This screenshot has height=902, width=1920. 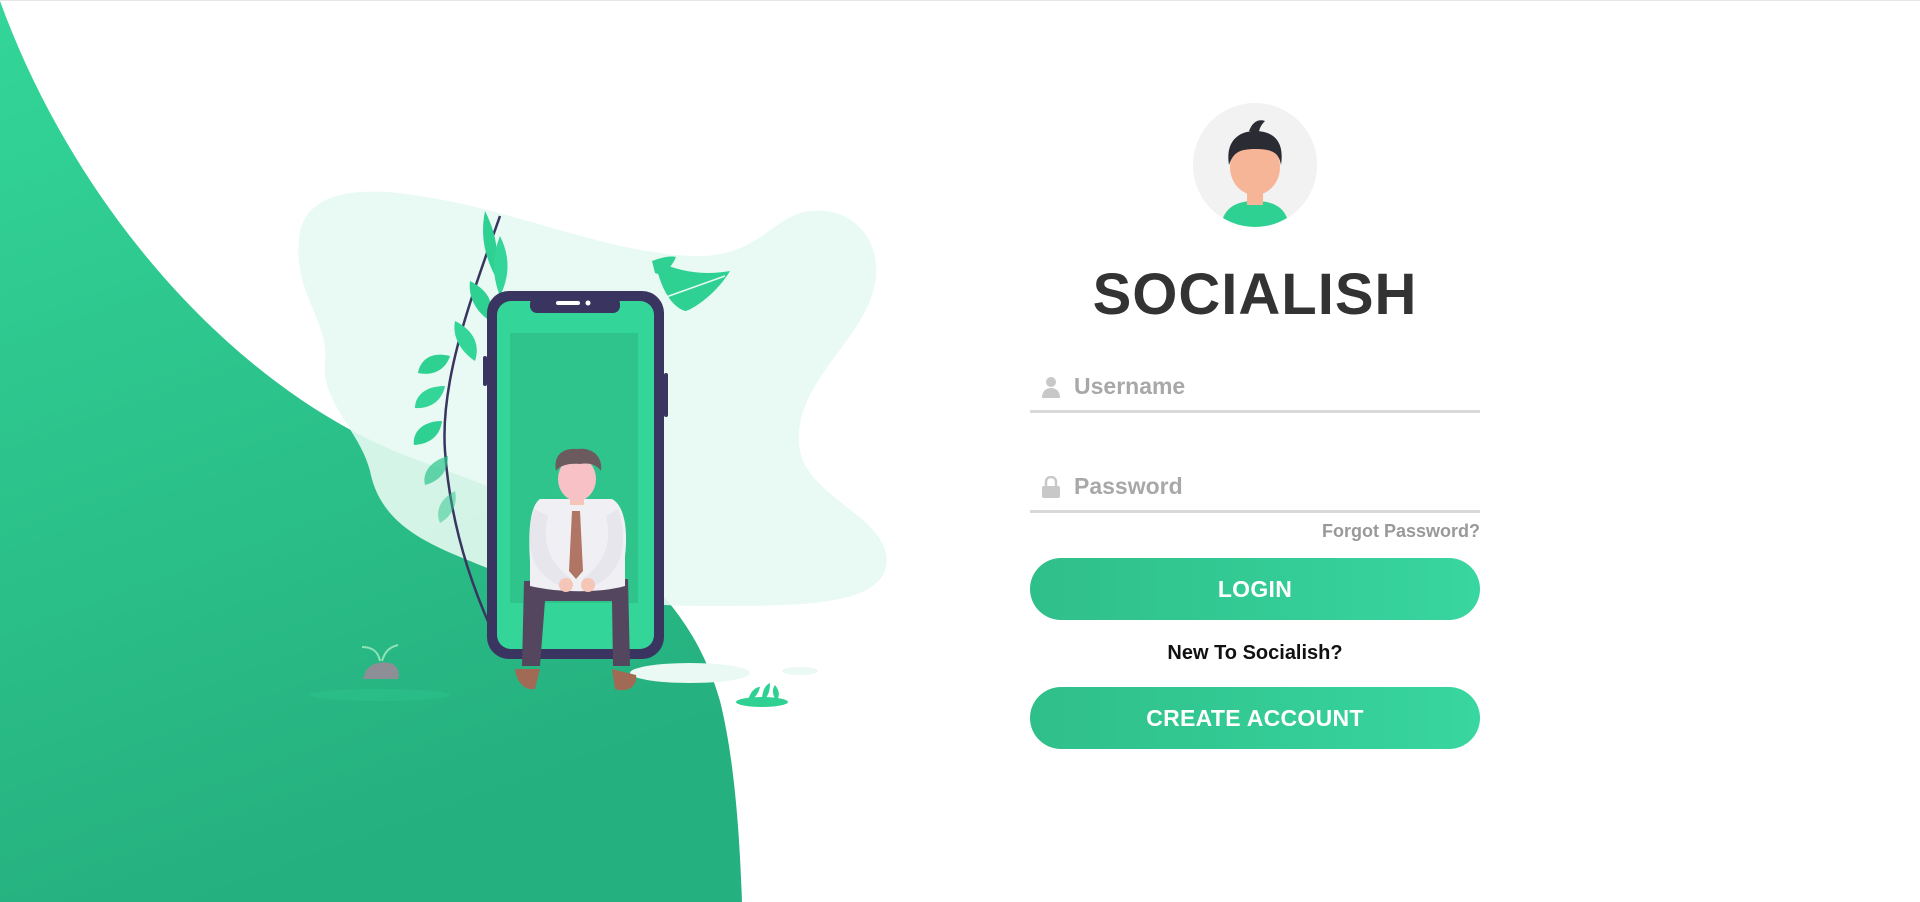 What do you see at coordinates (1255, 718) in the screenshot?
I see `create-account-button: CREATE ACCOUNT` at bounding box center [1255, 718].